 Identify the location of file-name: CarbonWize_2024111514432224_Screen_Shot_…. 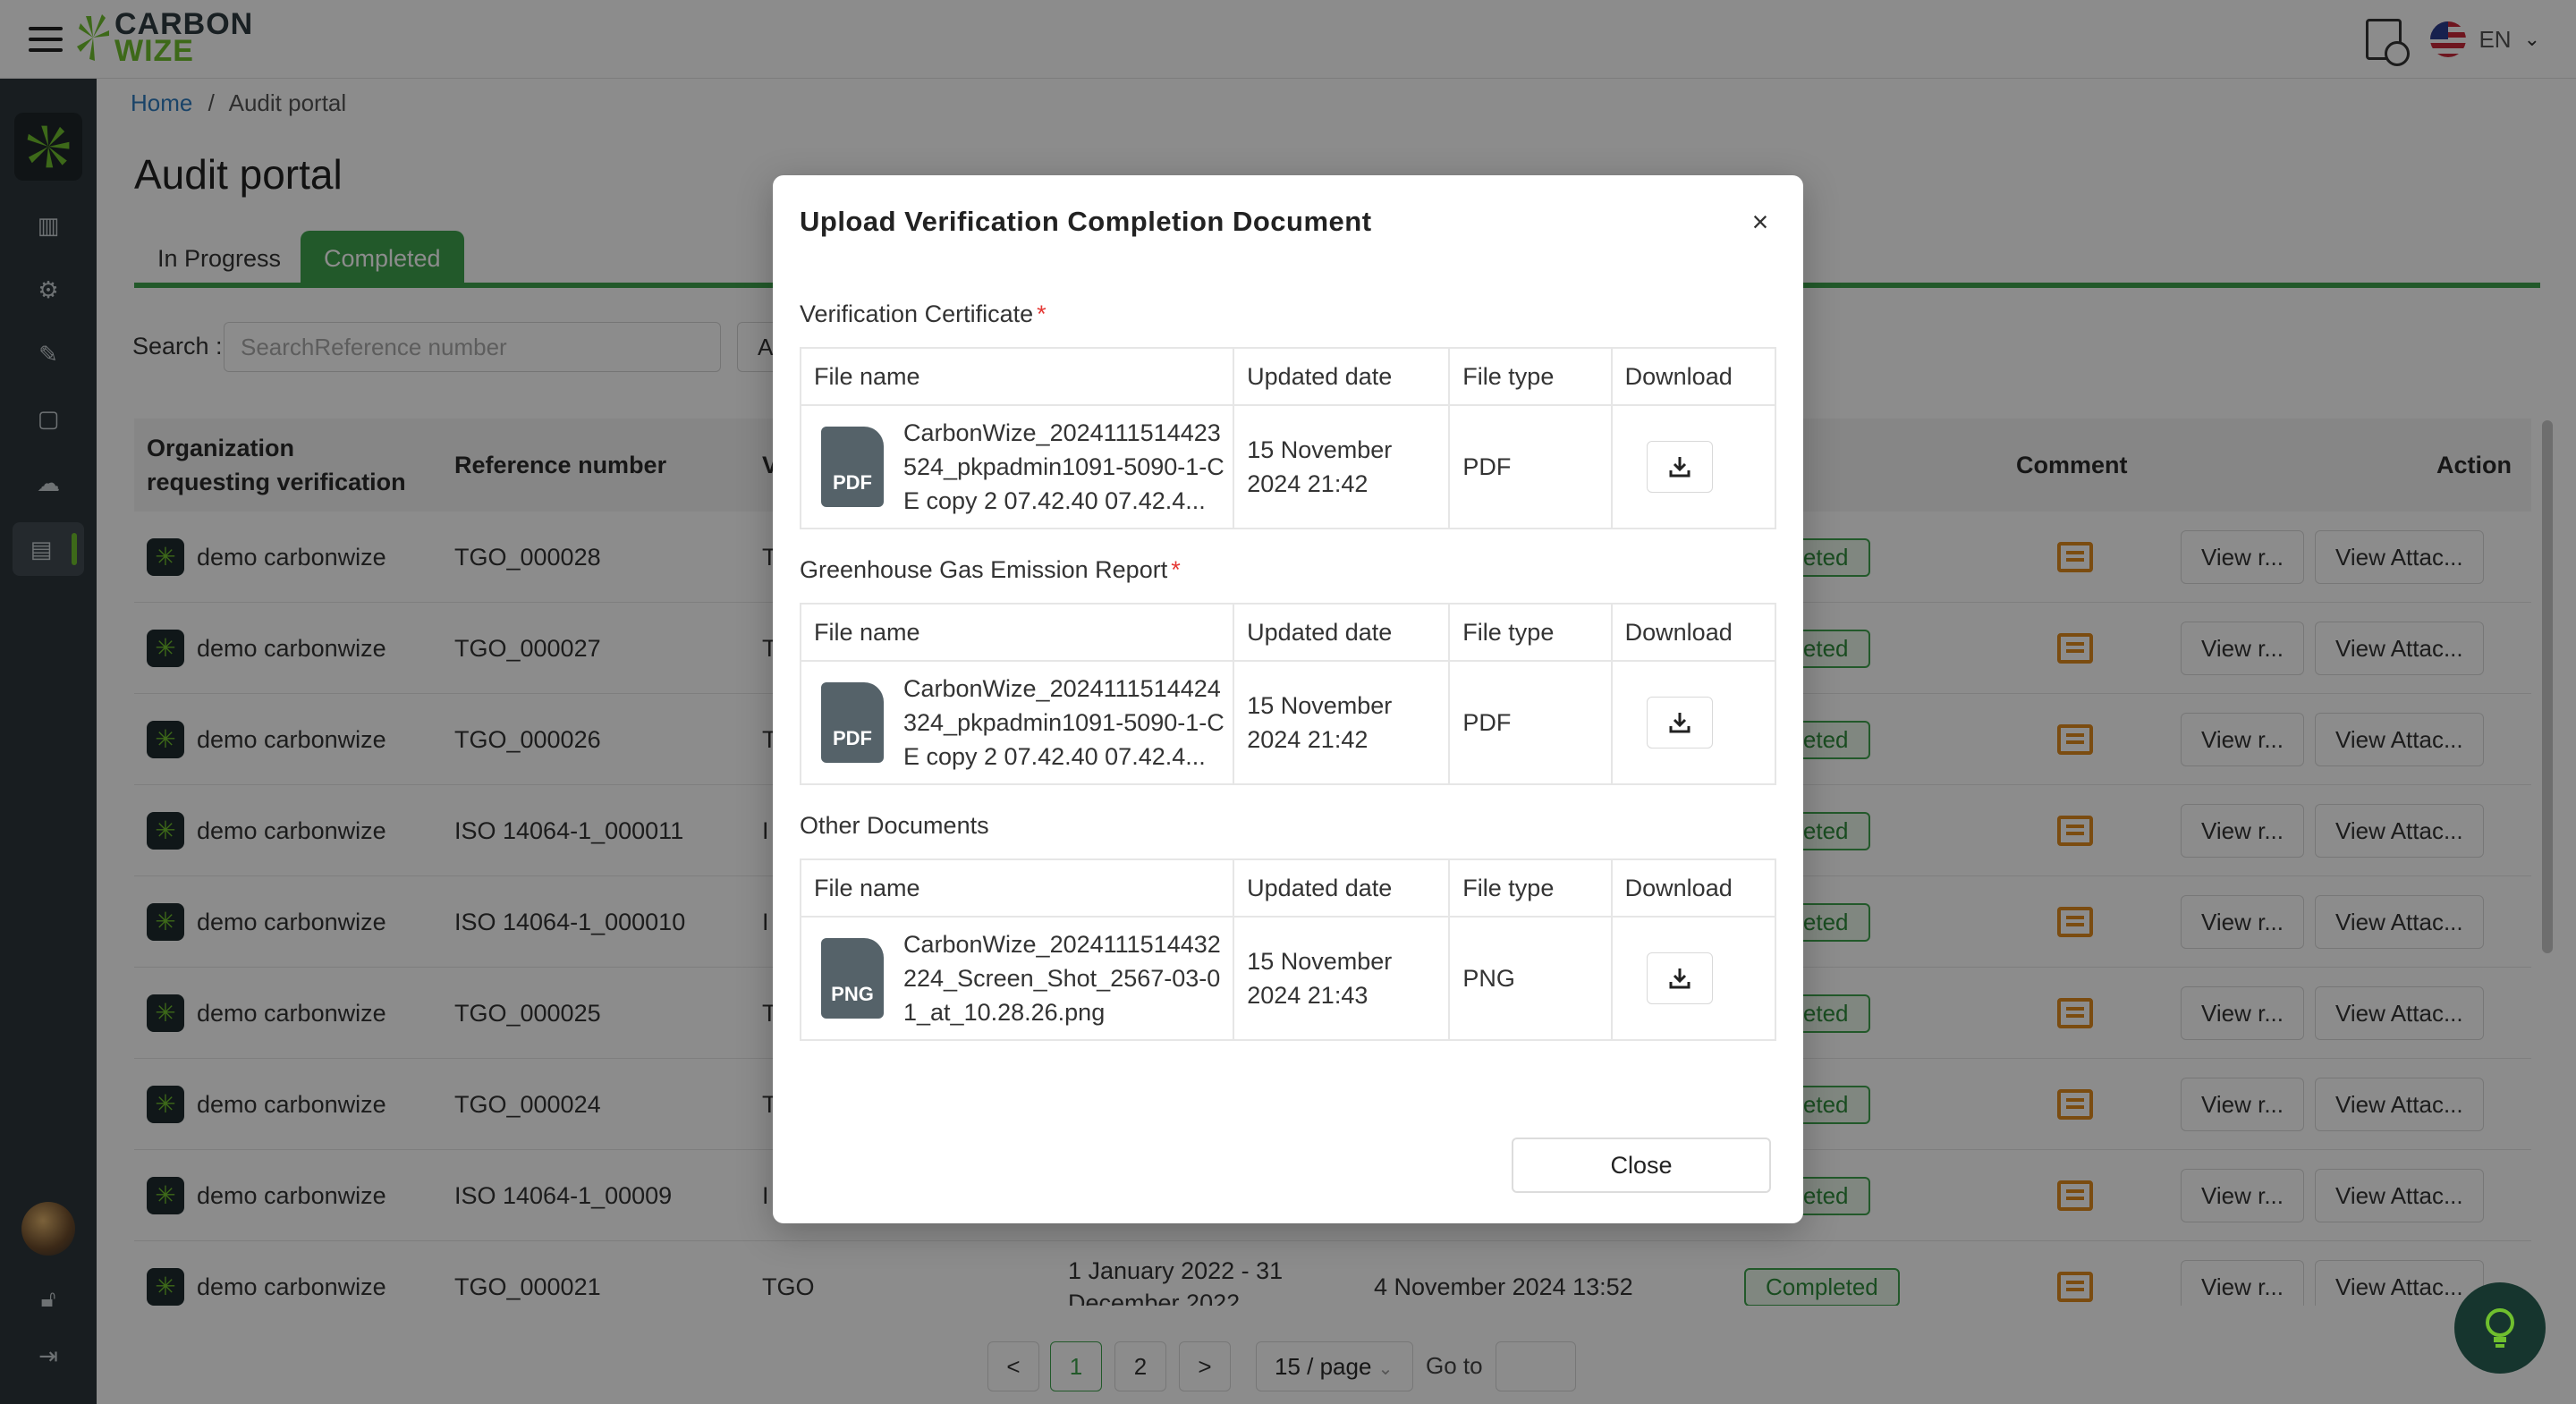
(1062, 979).